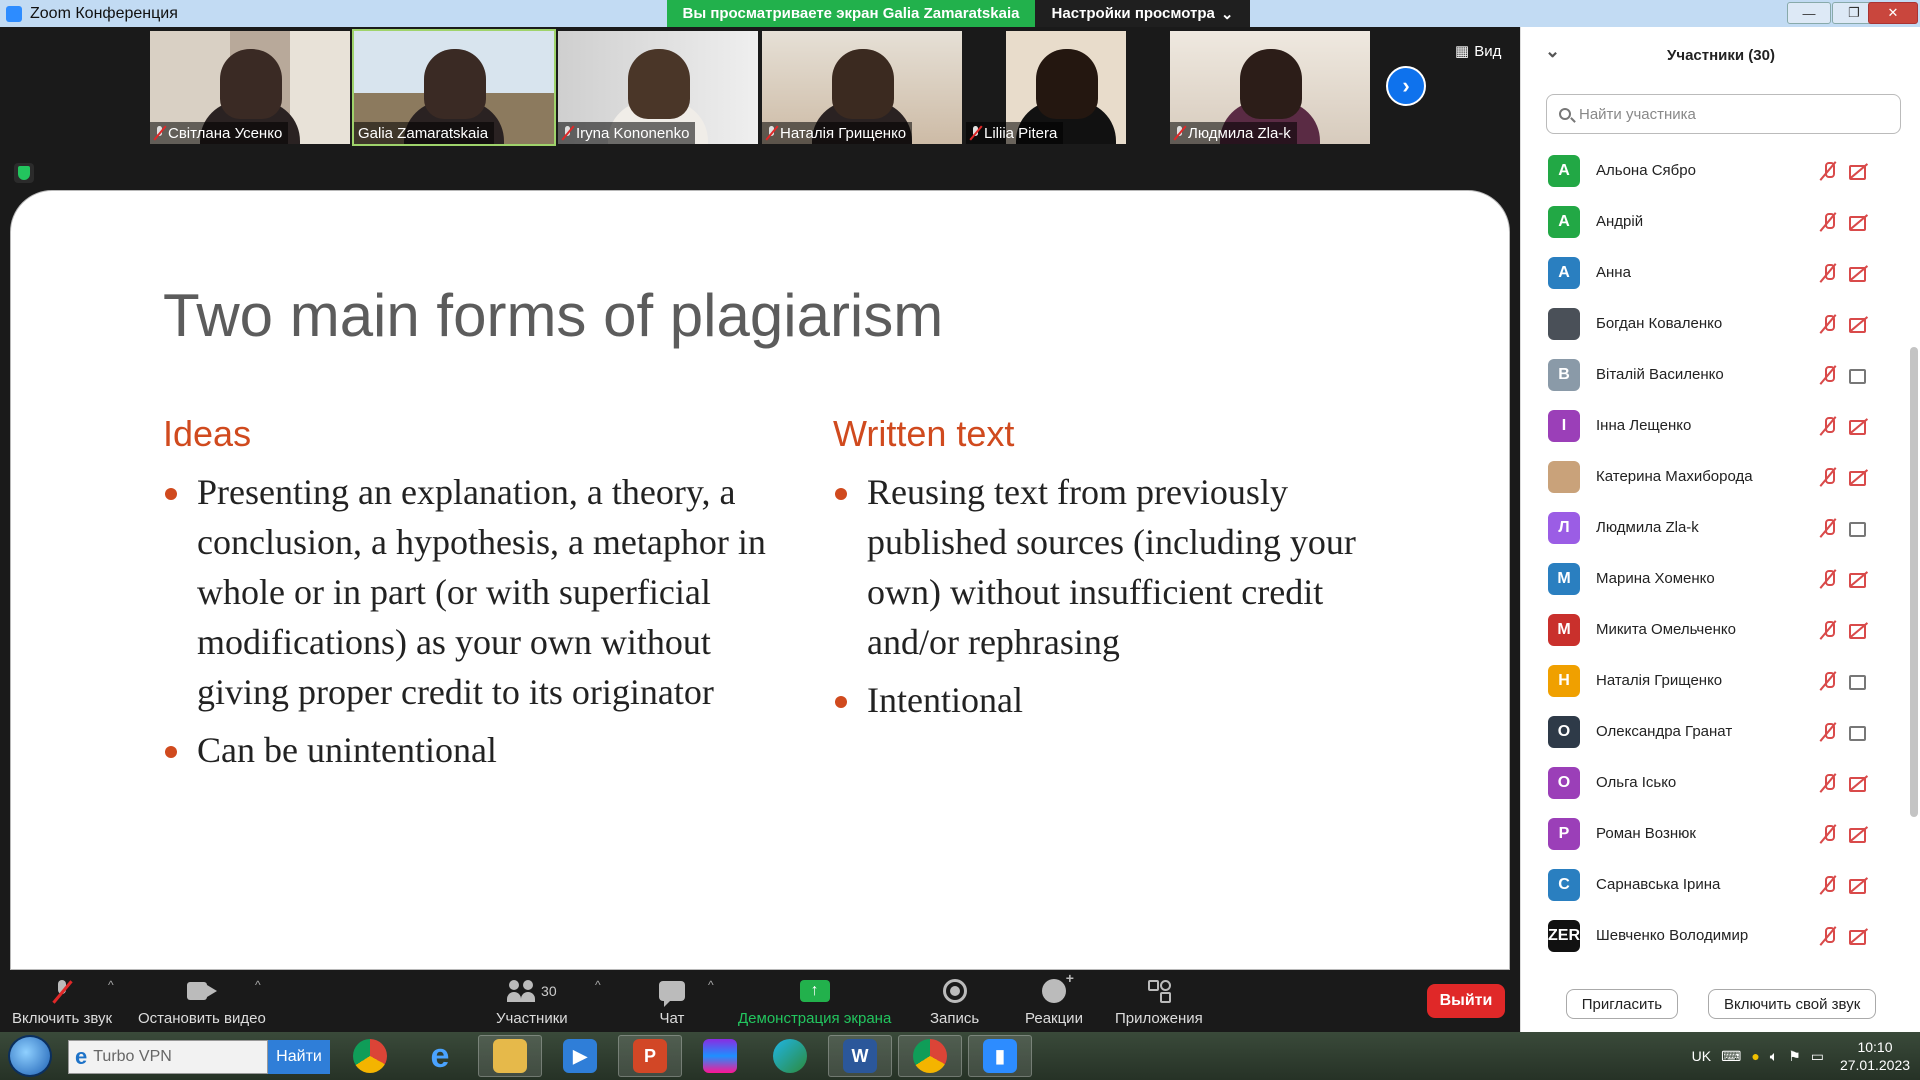 This screenshot has width=1920, height=1080. I want to click on share-screen-button: ↑ Демонстрация экрана, so click(814, 1002).